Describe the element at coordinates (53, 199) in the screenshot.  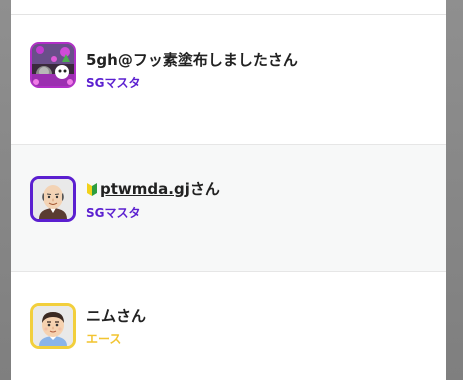
I see `bald-man-avatar` at that location.